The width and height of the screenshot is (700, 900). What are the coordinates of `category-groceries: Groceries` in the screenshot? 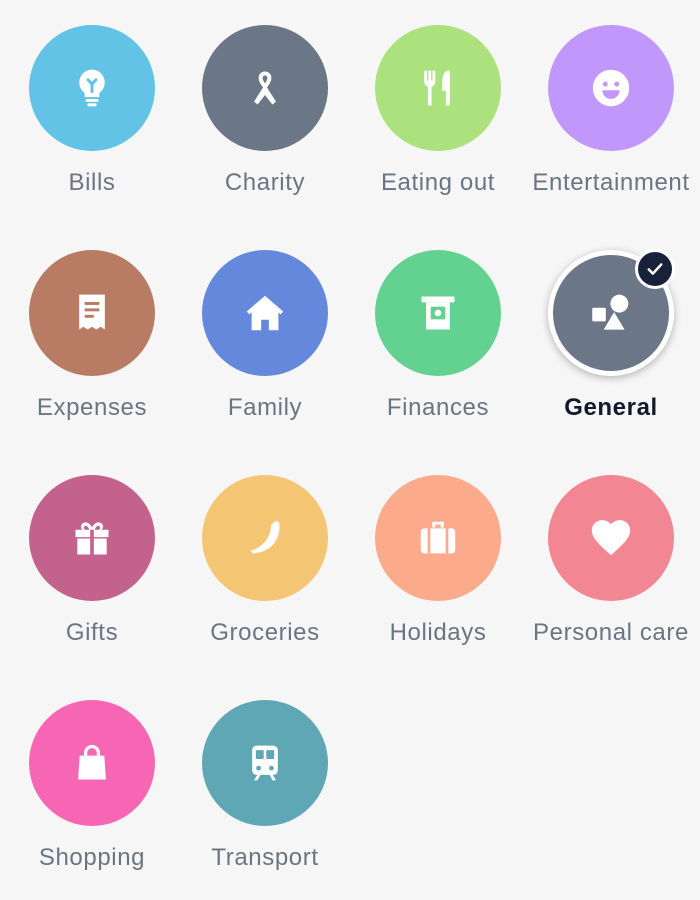 It's located at (265, 550).